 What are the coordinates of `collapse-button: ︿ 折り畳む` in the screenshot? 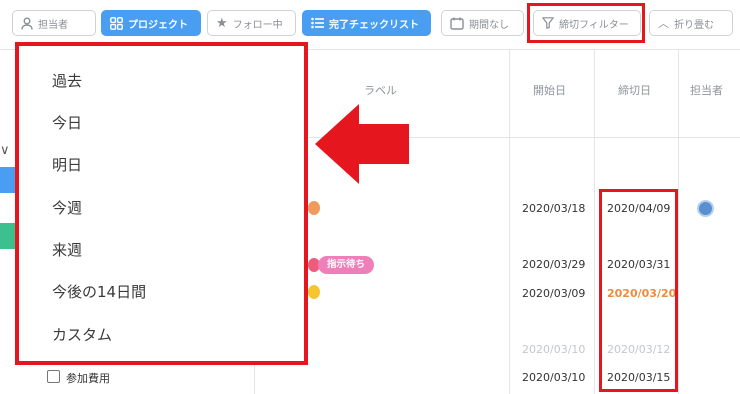 It's located at (691, 23).